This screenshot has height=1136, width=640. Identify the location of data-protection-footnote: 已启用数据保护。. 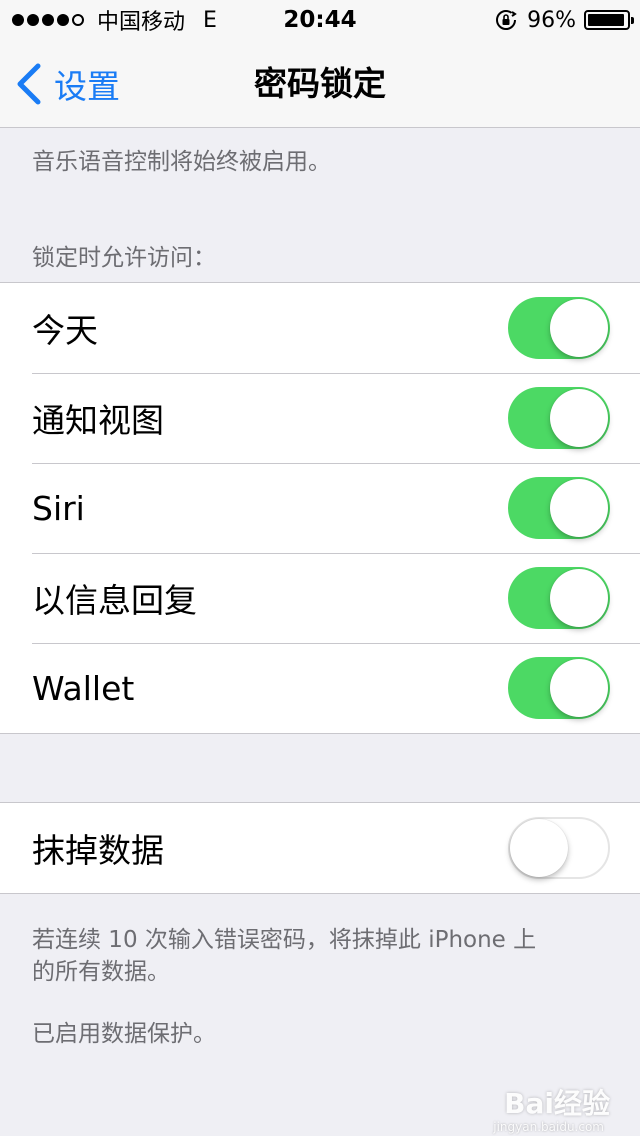
(124, 1034).